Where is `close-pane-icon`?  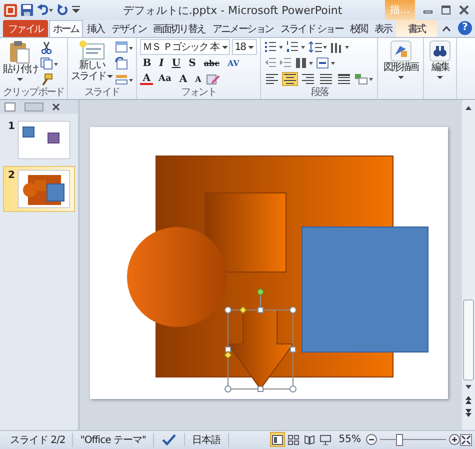
close-pane-icon is located at coordinates (56, 106).